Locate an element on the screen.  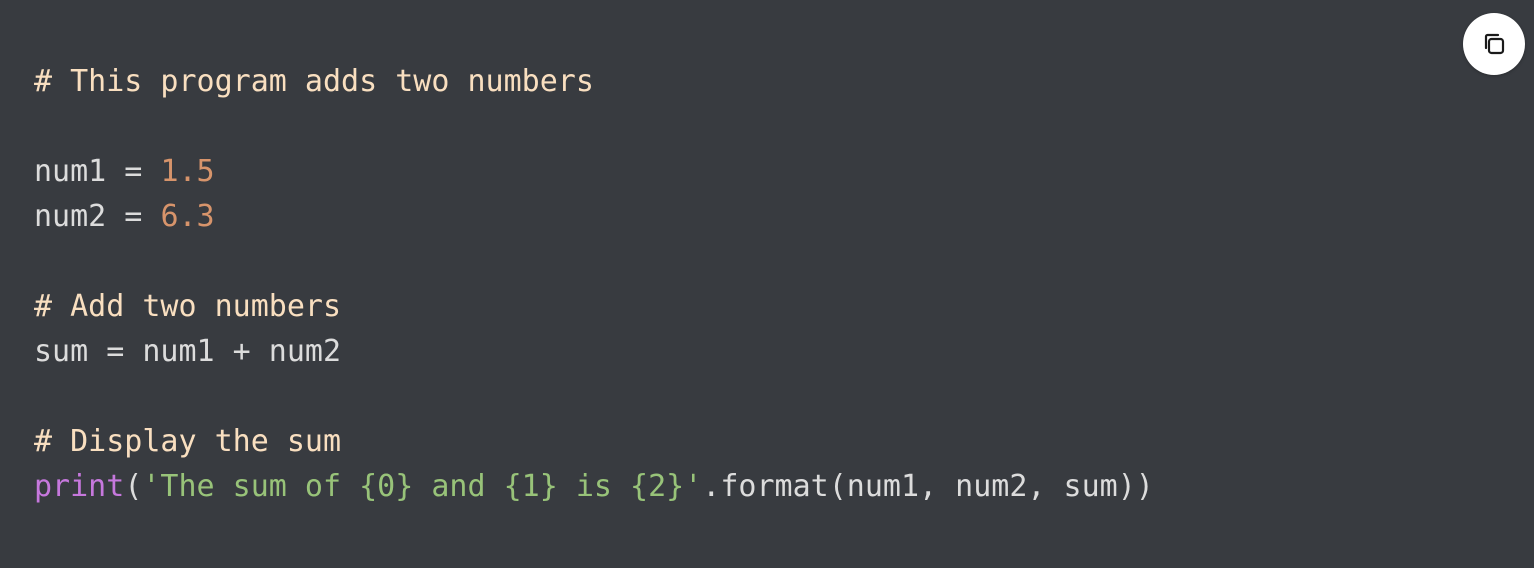
copy-button is located at coordinates (1494, 44).